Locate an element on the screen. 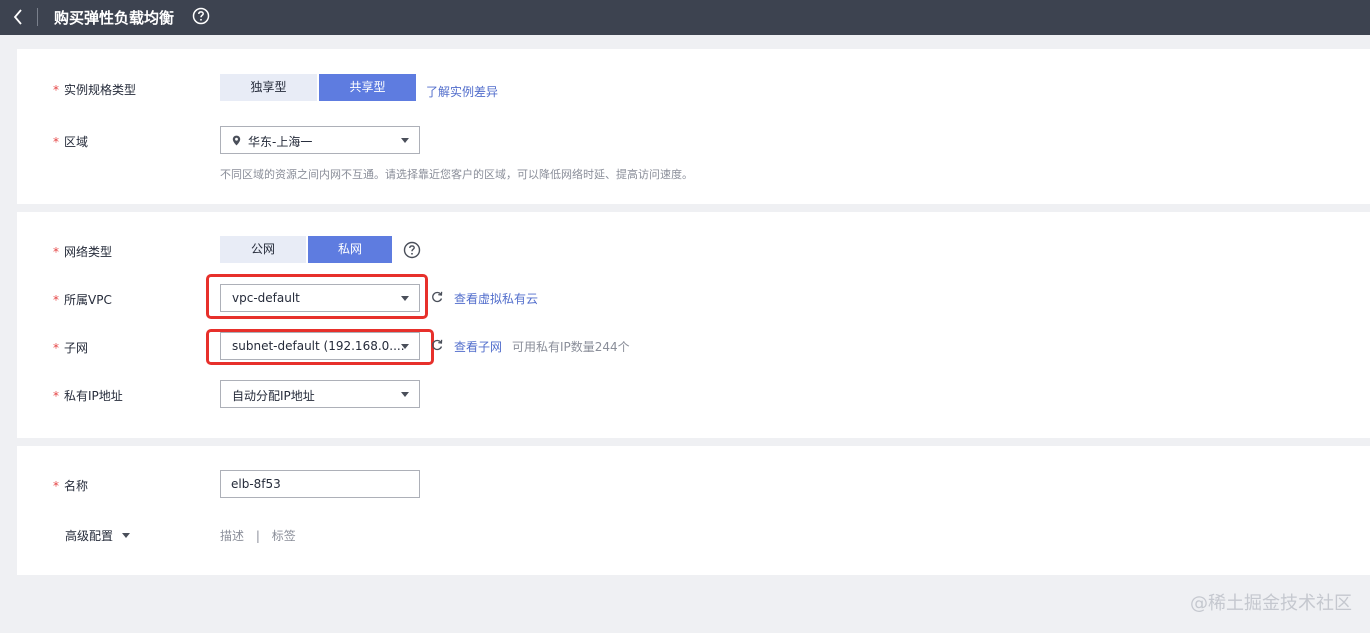 This screenshot has height=633, width=1370. network-type-label: * 网络类型 is located at coordinates (83, 252).